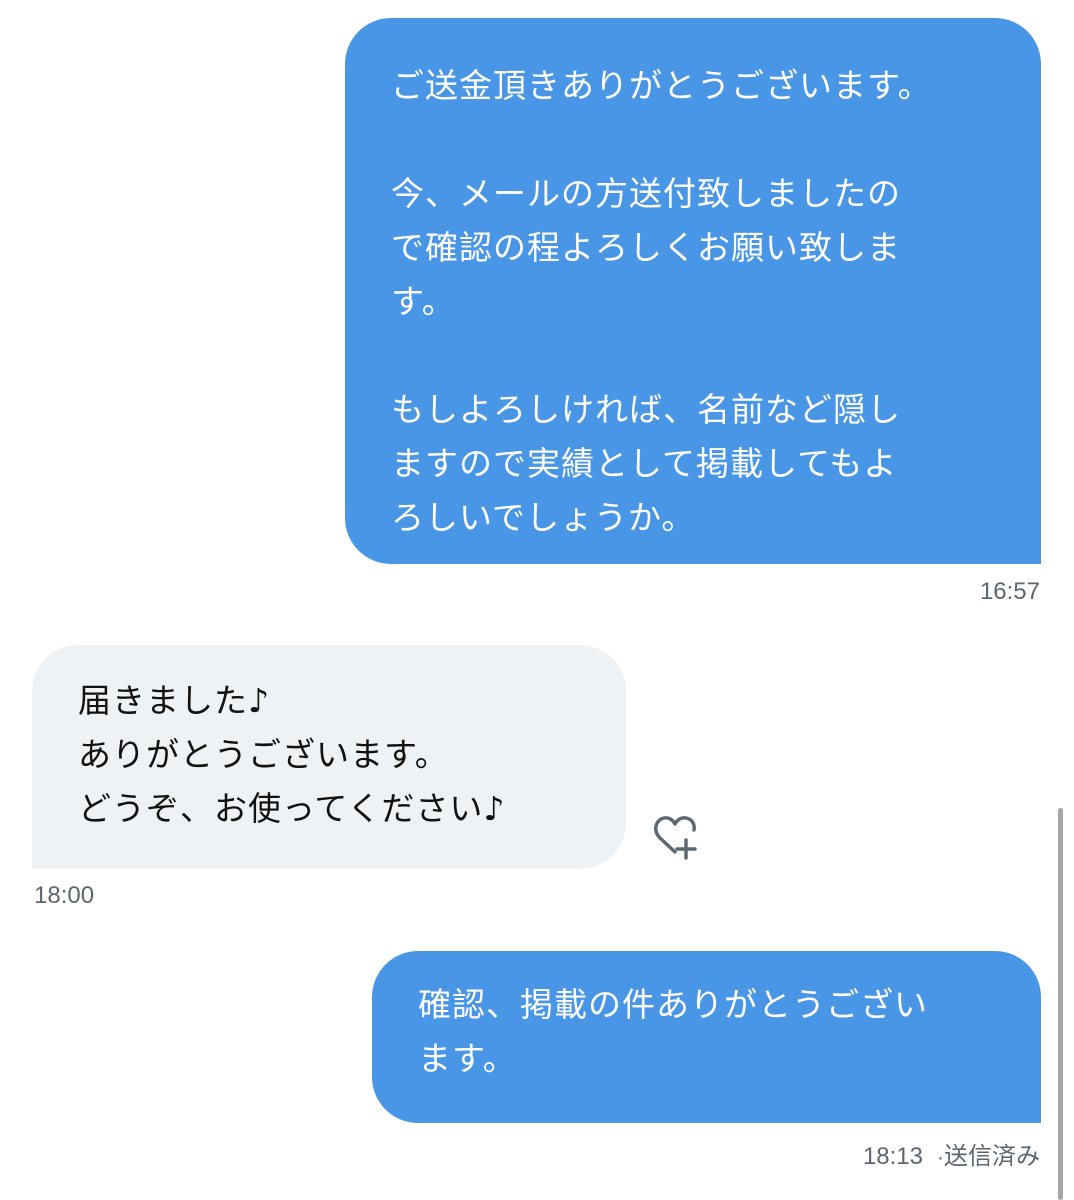 This screenshot has width=1074, height=1200. Describe the element at coordinates (673, 1031) in the screenshot. I see `message-paragraph: 確認、掲載の件ありがとうござい ます。` at that location.